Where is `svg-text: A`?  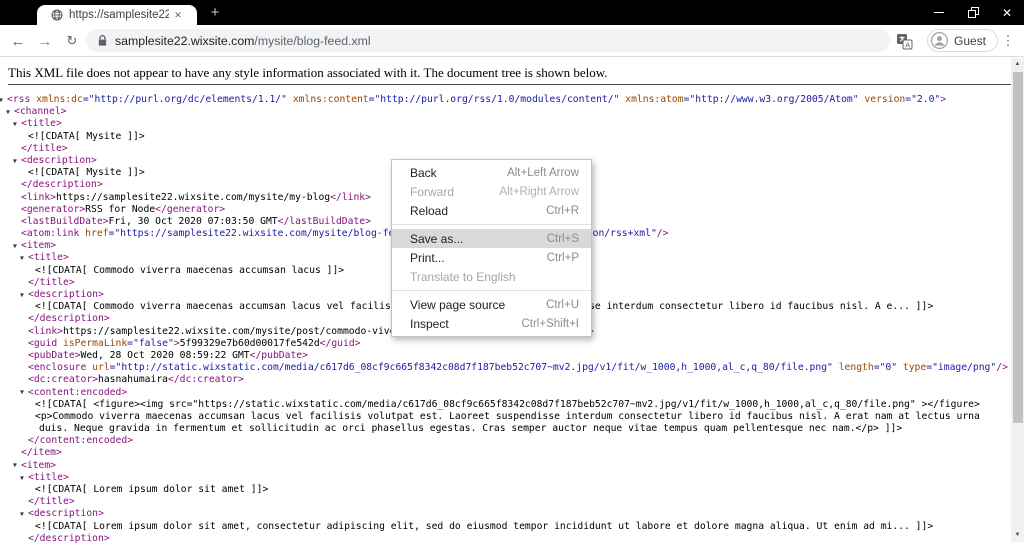
svg-text: A is located at coordinates (907, 44).